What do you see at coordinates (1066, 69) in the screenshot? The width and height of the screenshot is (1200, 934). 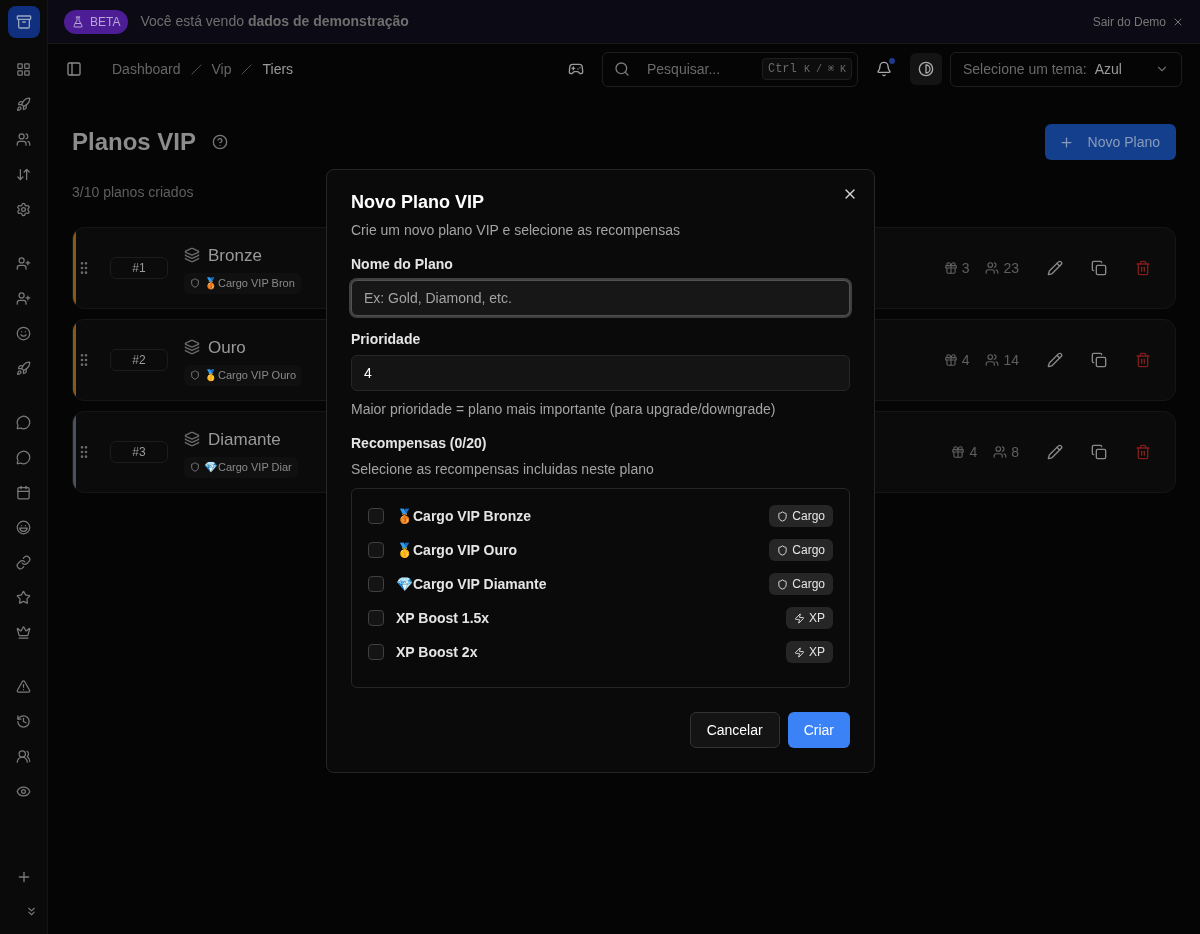 I see `theme-select: Selecione um tema: Azul` at bounding box center [1066, 69].